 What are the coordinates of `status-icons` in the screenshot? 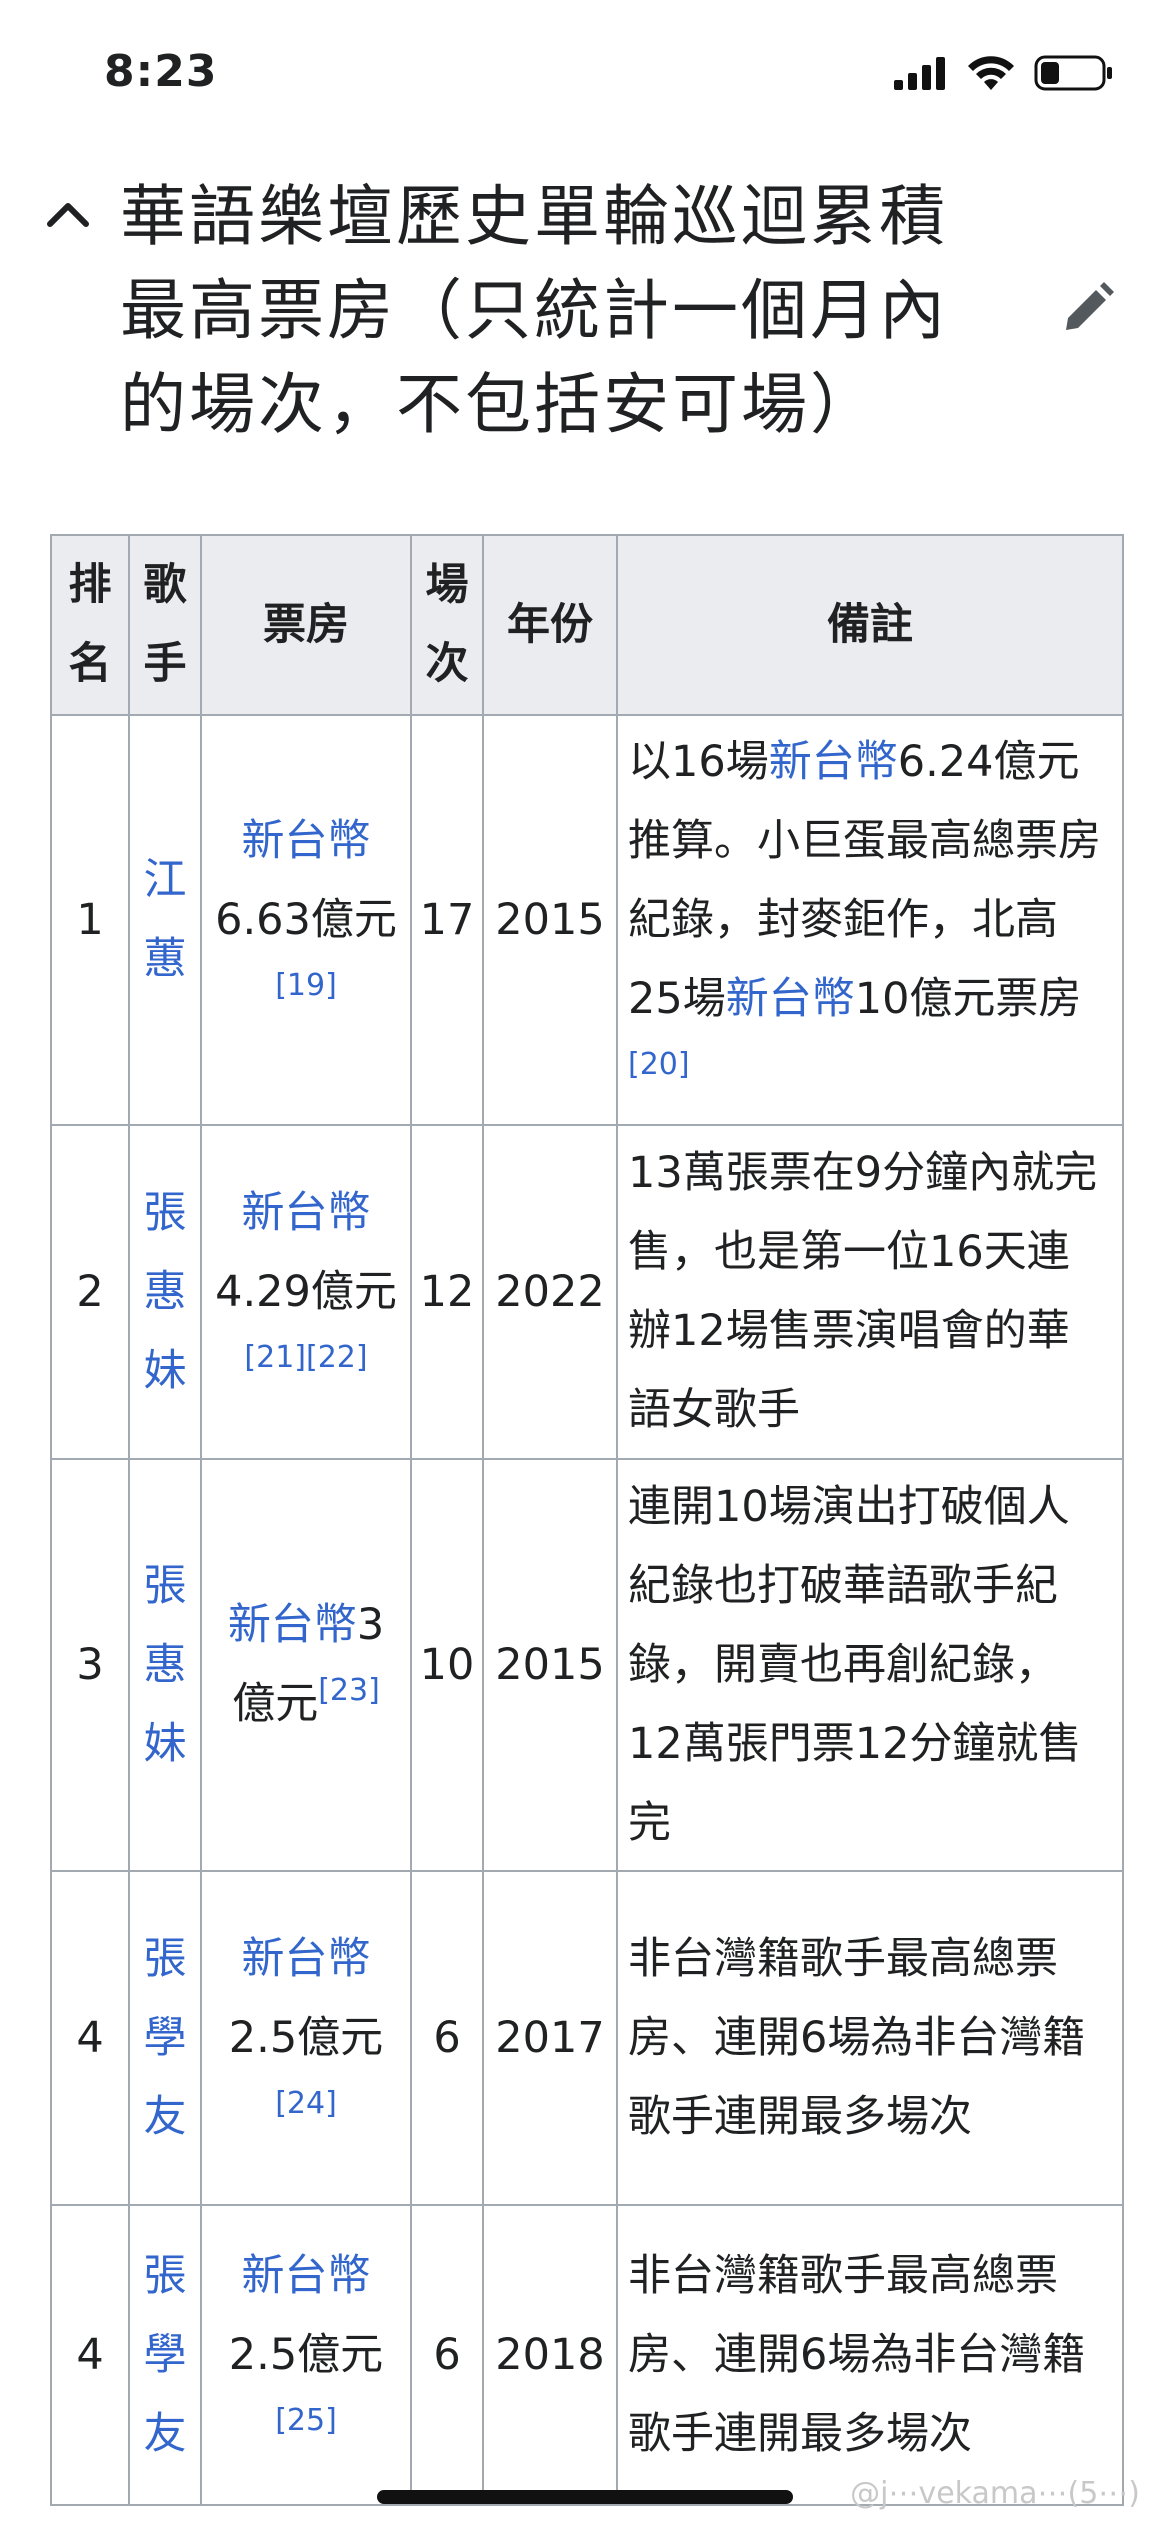 It's located at (1004, 73).